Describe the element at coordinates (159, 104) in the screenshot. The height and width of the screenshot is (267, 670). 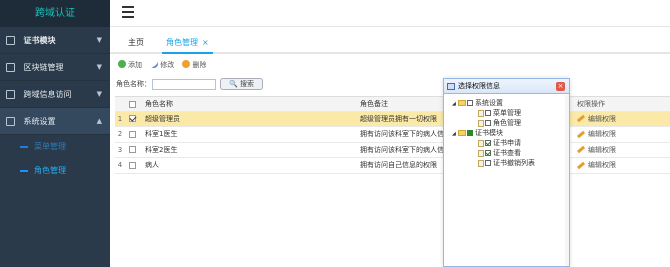
I see `header-name: 角色名称` at that location.